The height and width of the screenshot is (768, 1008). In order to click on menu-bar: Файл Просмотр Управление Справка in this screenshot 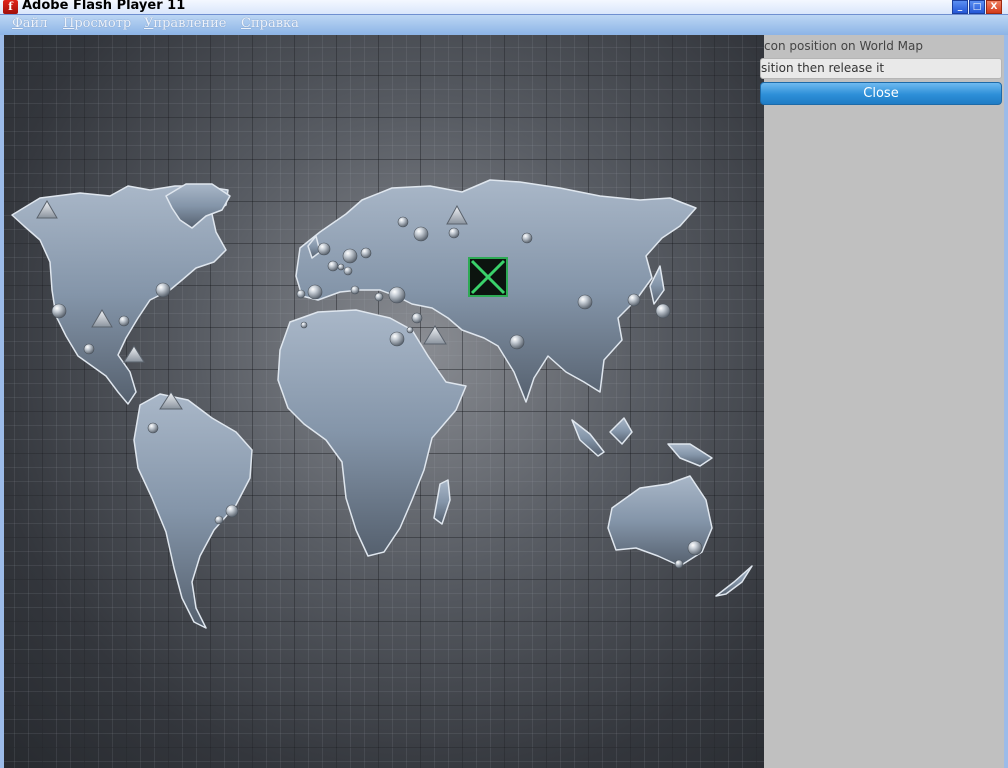, I will do `click(504, 25)`.